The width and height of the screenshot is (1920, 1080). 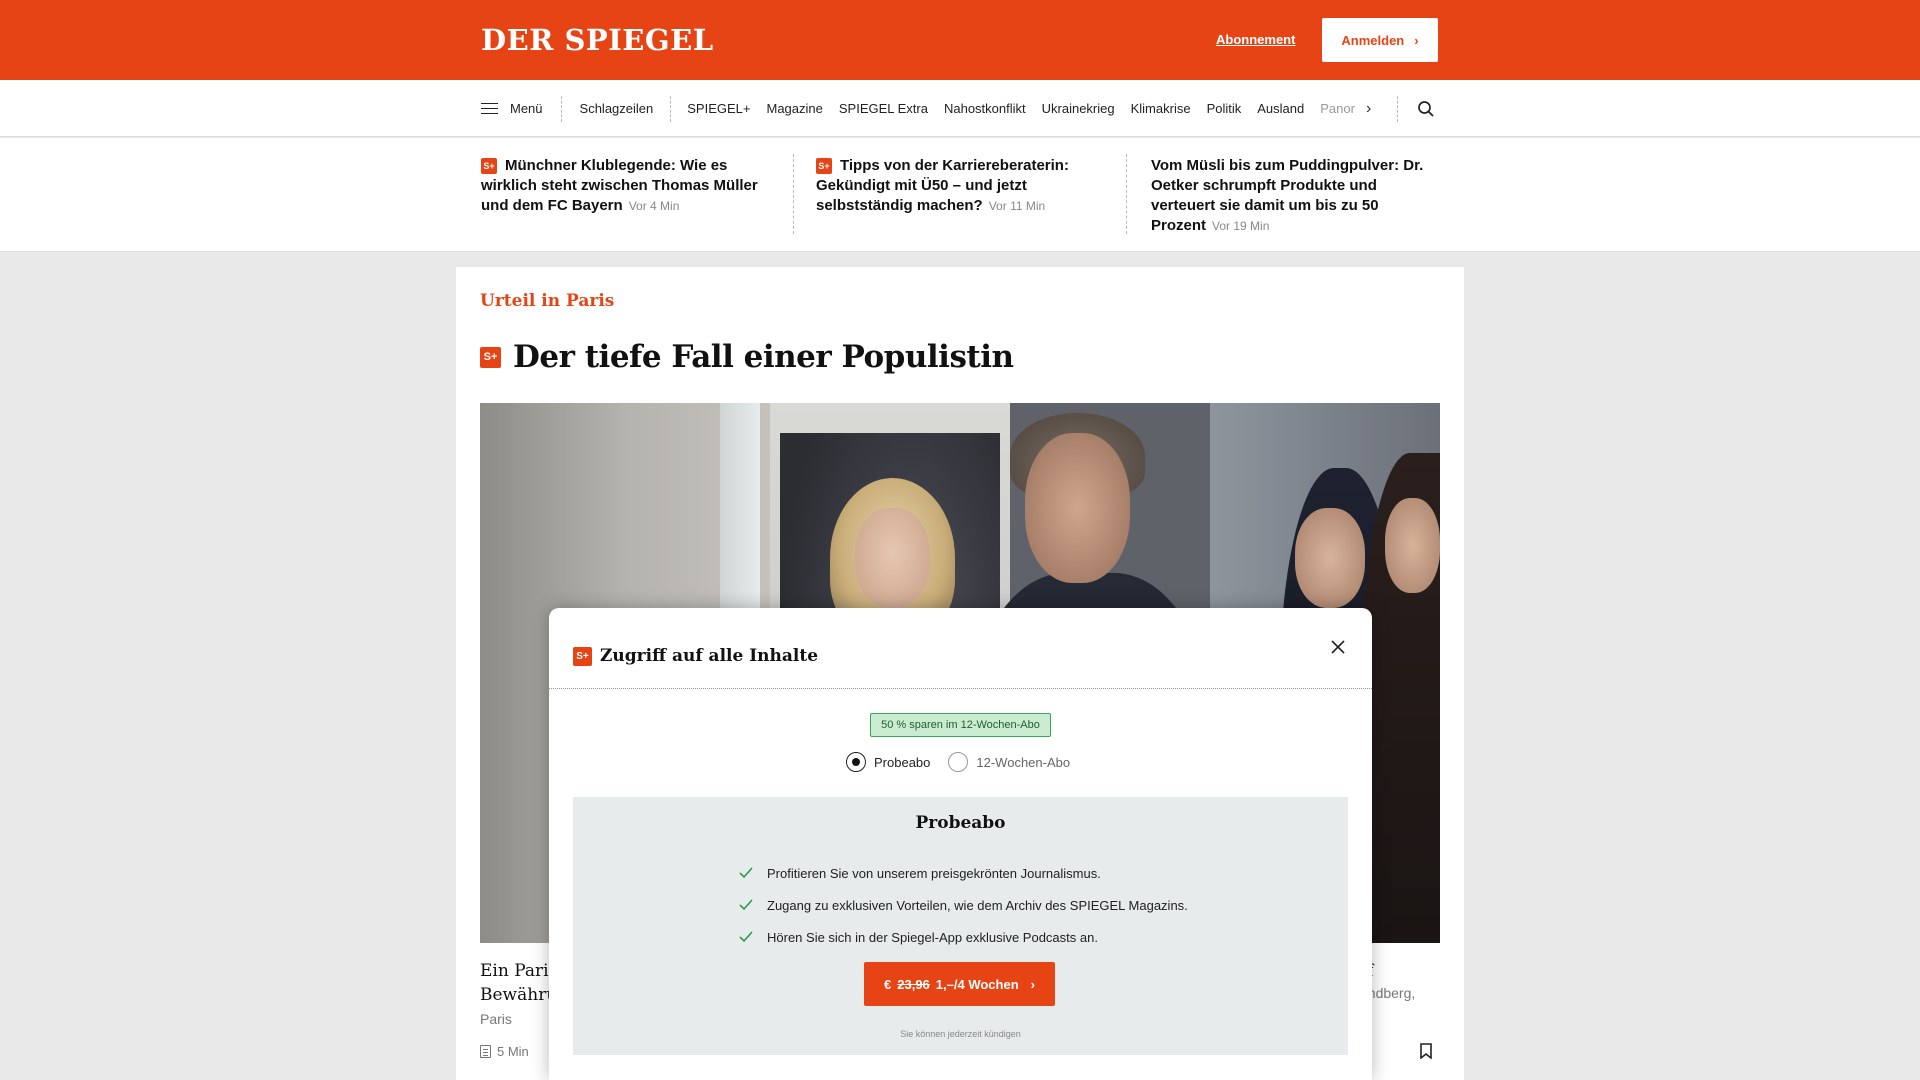 I want to click on plan-selector: Probeabo 12-Wochen-Abo, so click(x=958, y=762).